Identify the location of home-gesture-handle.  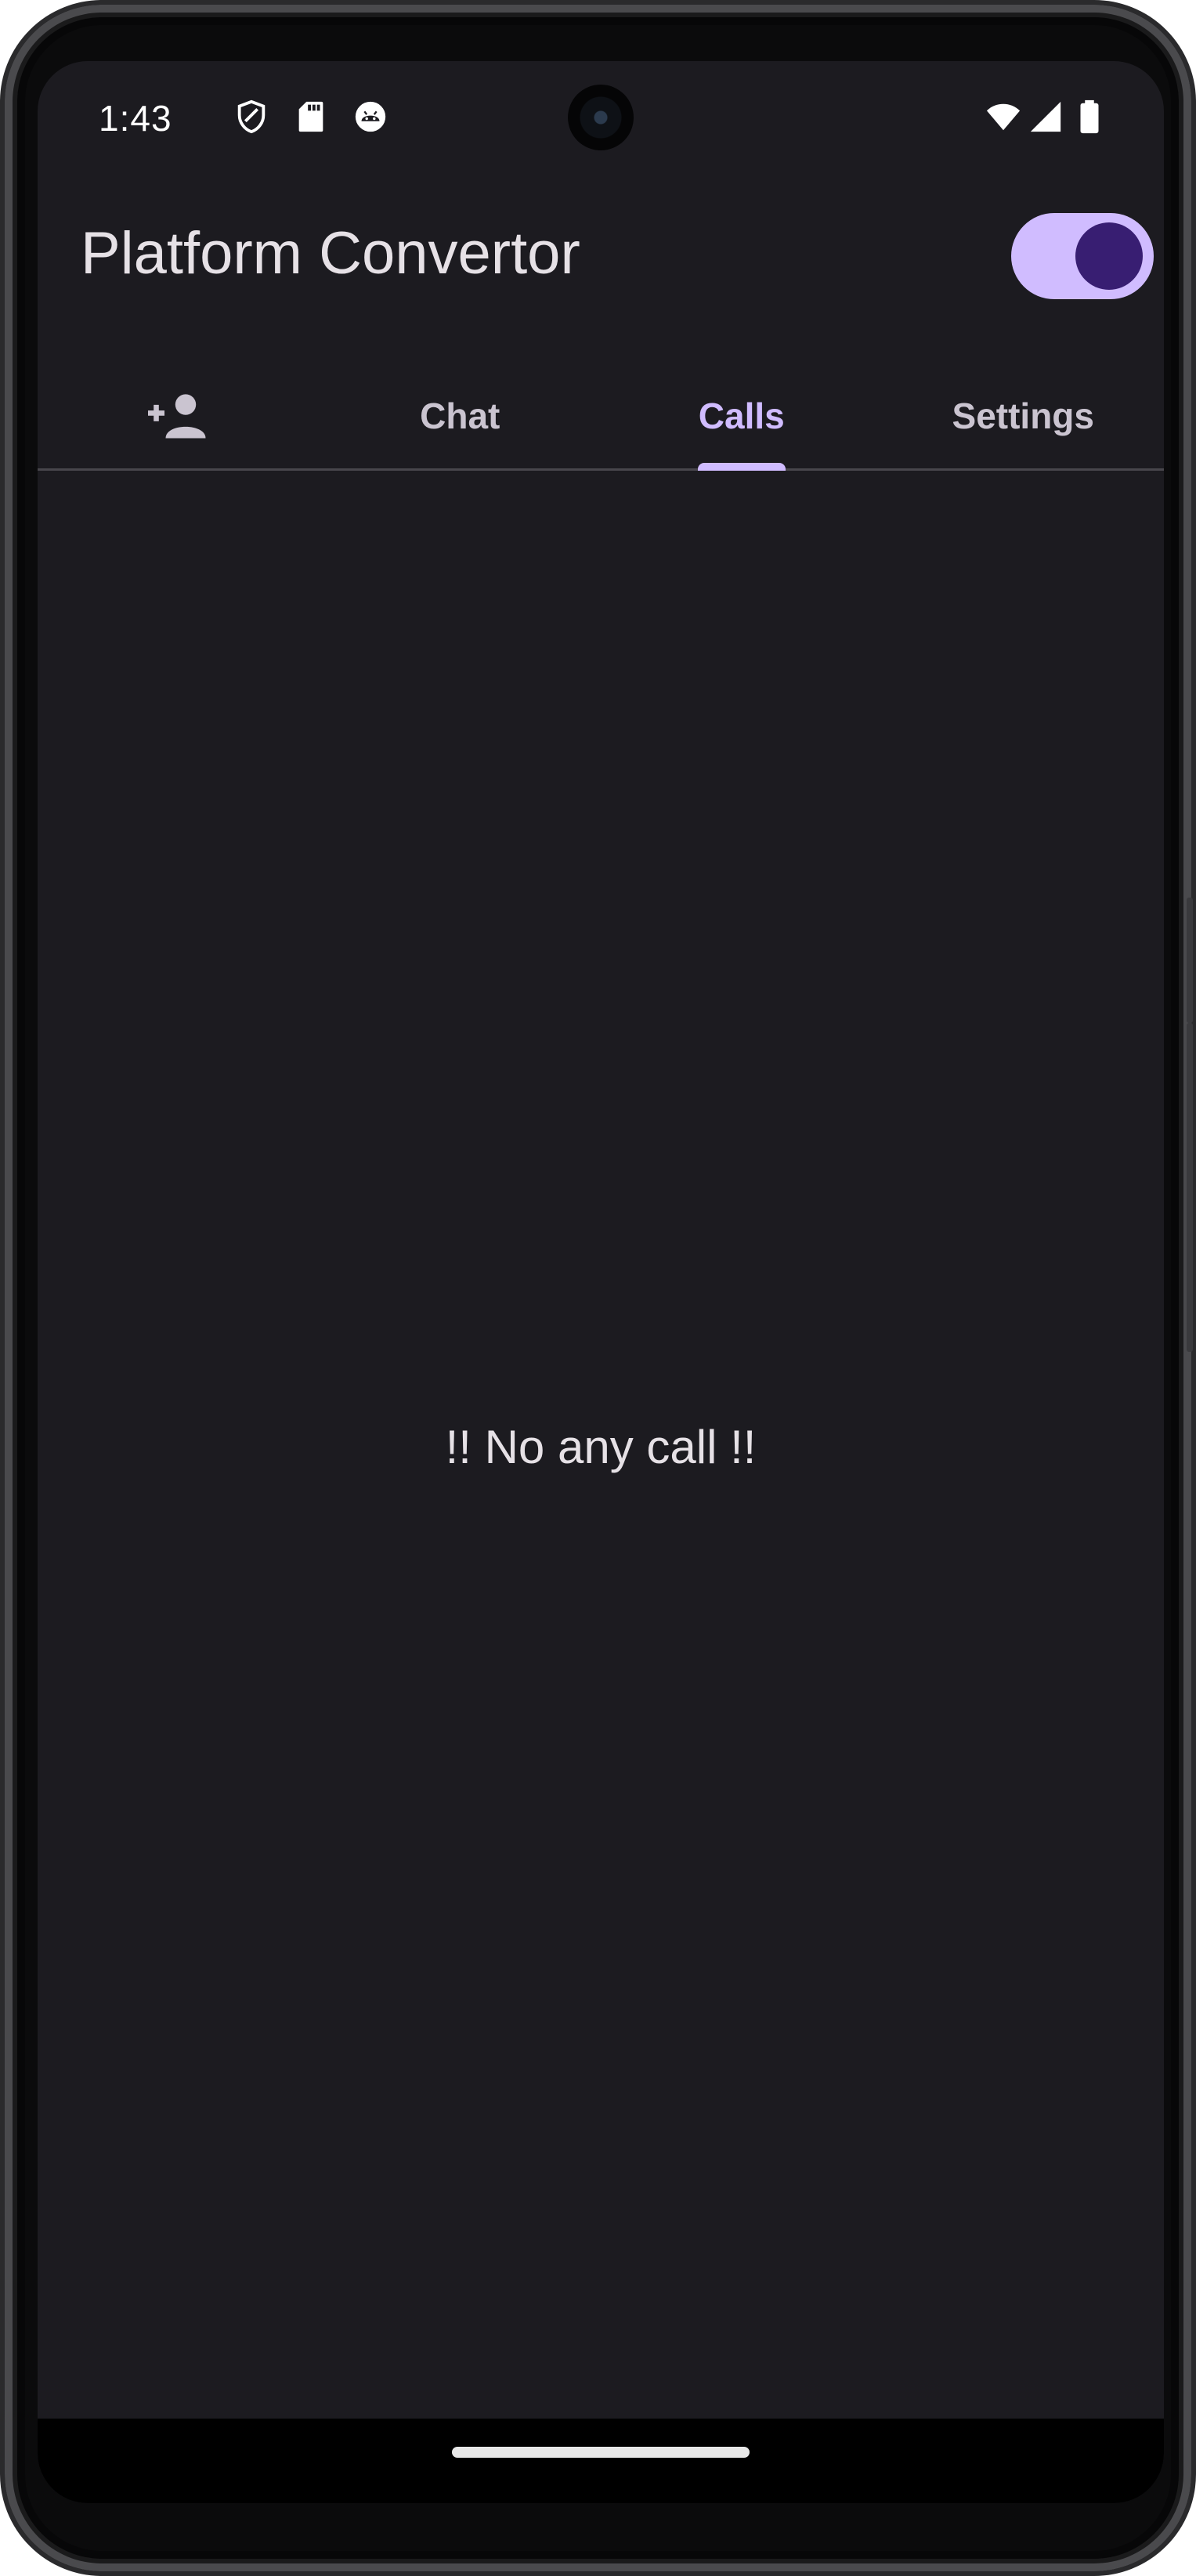
(601, 2452).